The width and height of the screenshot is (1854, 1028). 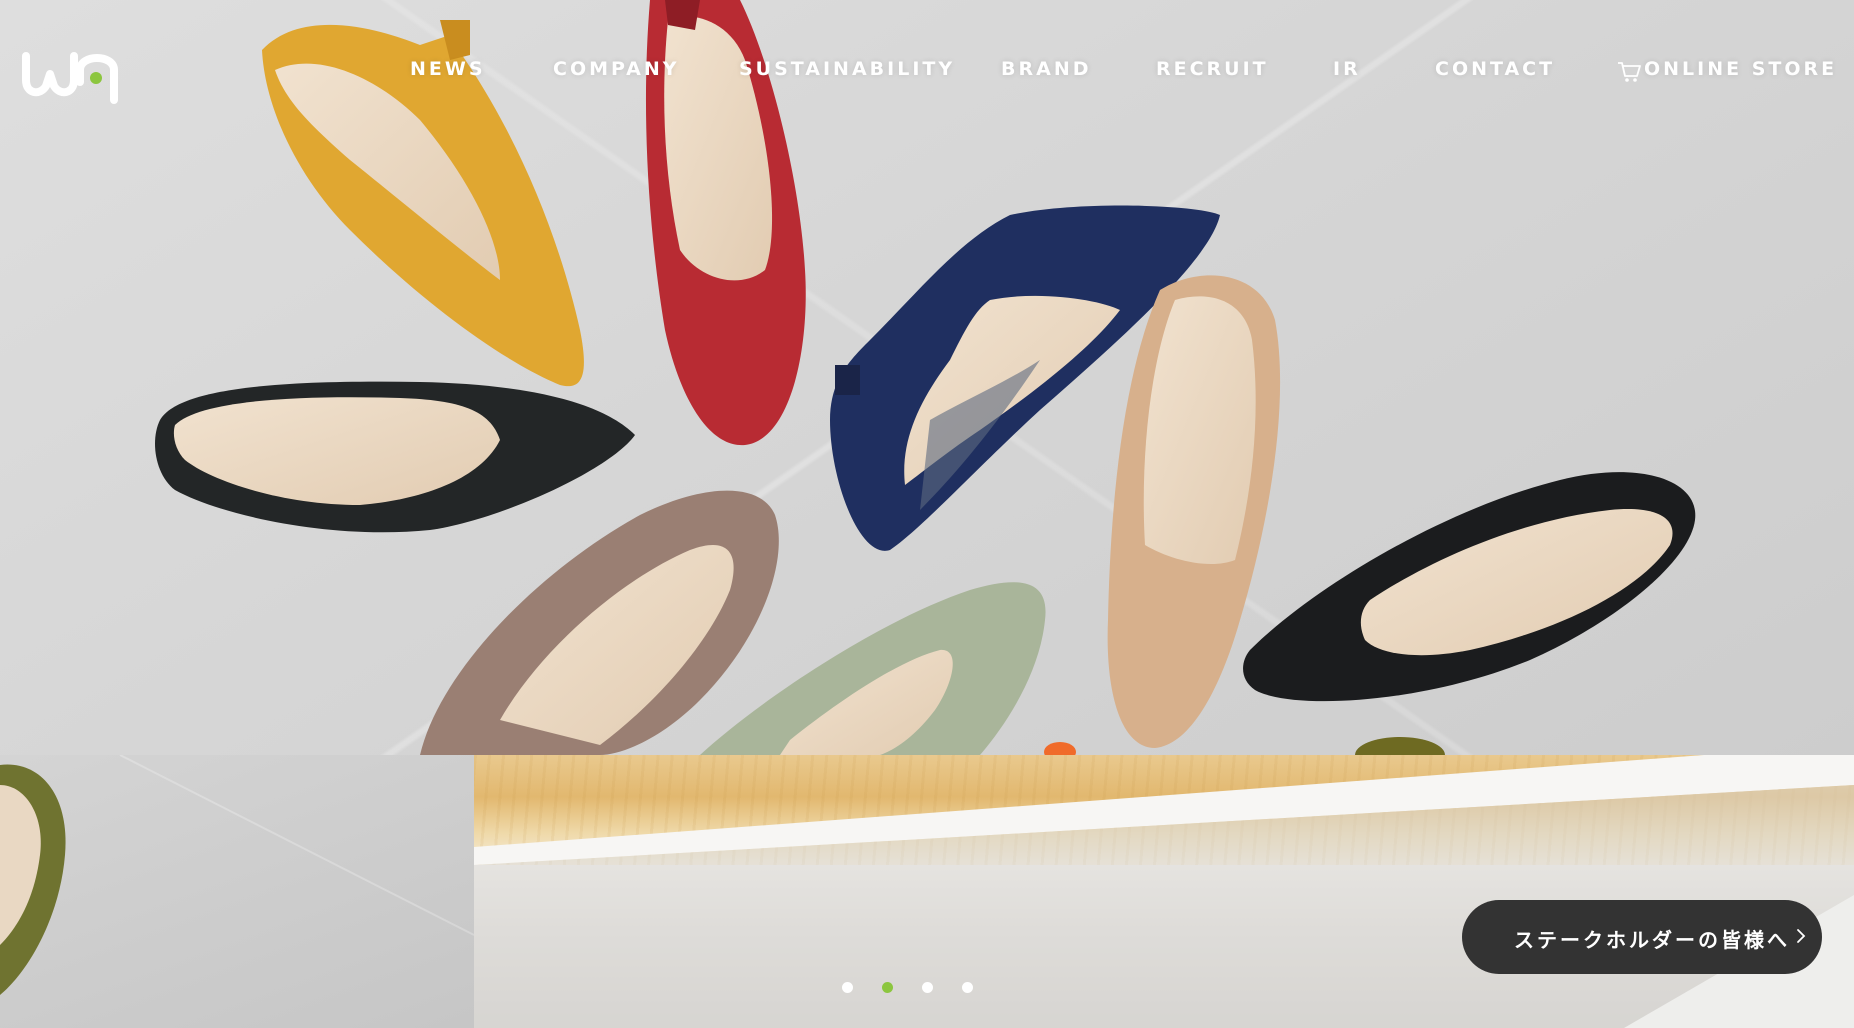 I want to click on nav-news: NEWS, so click(x=448, y=69).